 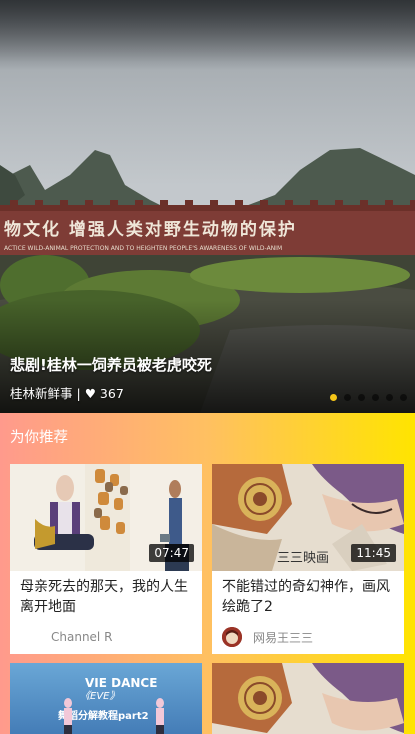 I want to click on video-thumbnail: 三三映画 11:45, so click(x=308, y=517).